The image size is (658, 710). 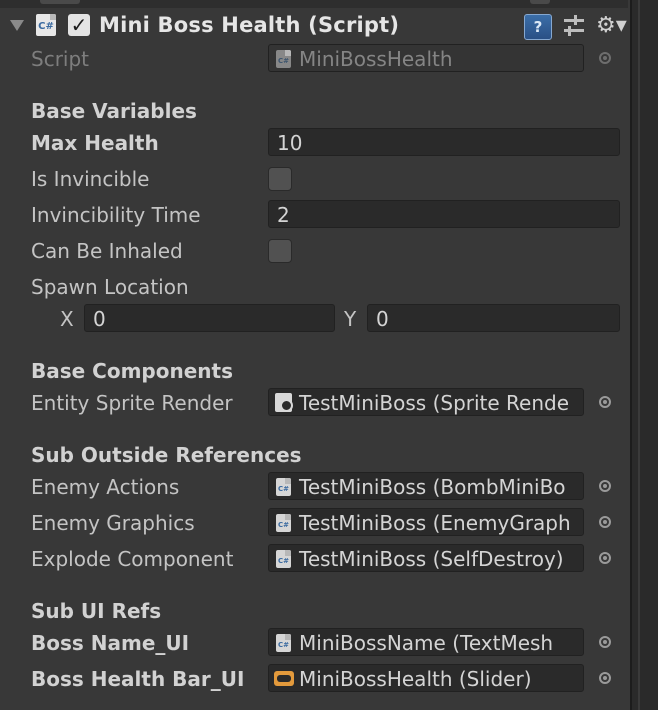 I want to click on invincibility-time-label: Invincibility Time, so click(x=116, y=215).